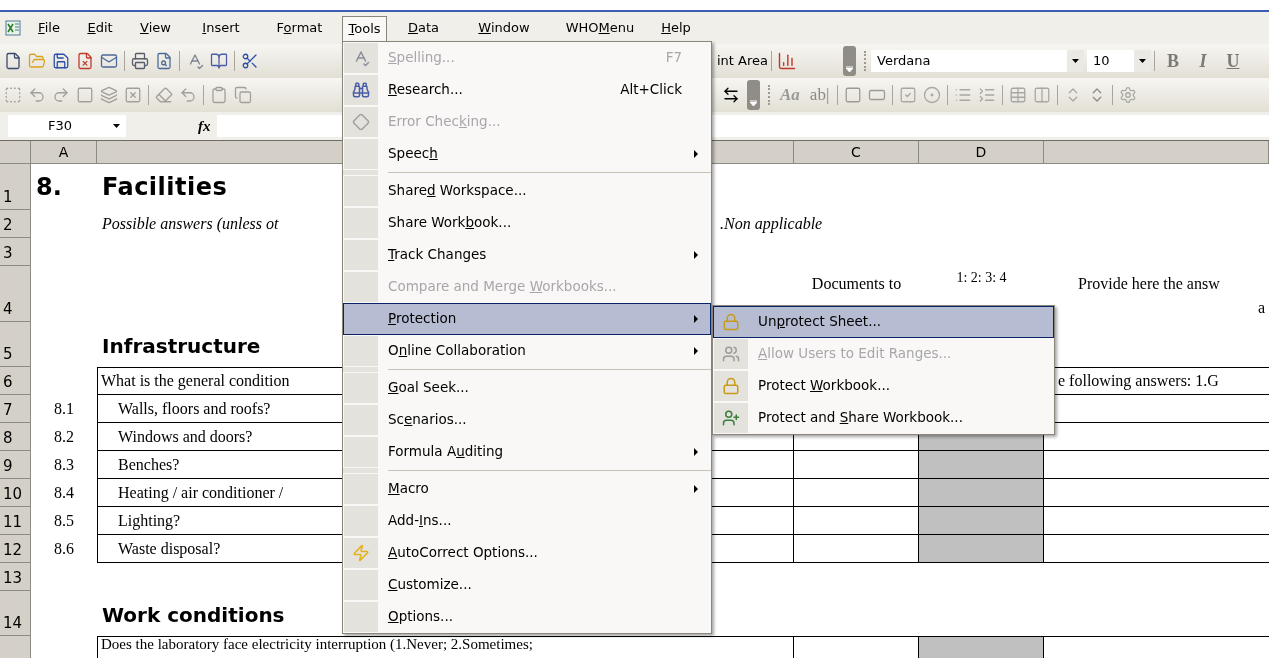 This screenshot has height=658, width=1269. What do you see at coordinates (423, 28) in the screenshot?
I see `menu-bar-item: Data` at bounding box center [423, 28].